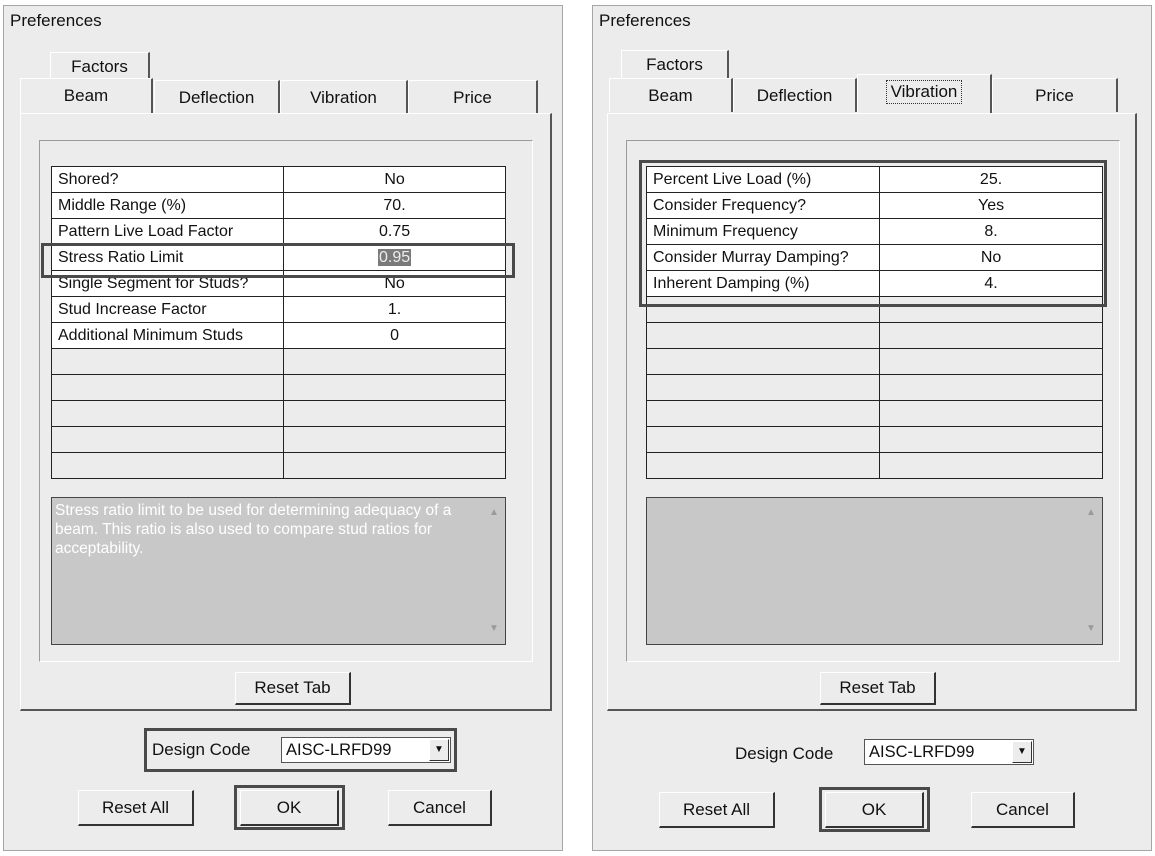 The width and height of the screenshot is (1155, 856). What do you see at coordinates (874, 231) in the screenshot?
I see `table-row: Minimum Frequency 8.` at bounding box center [874, 231].